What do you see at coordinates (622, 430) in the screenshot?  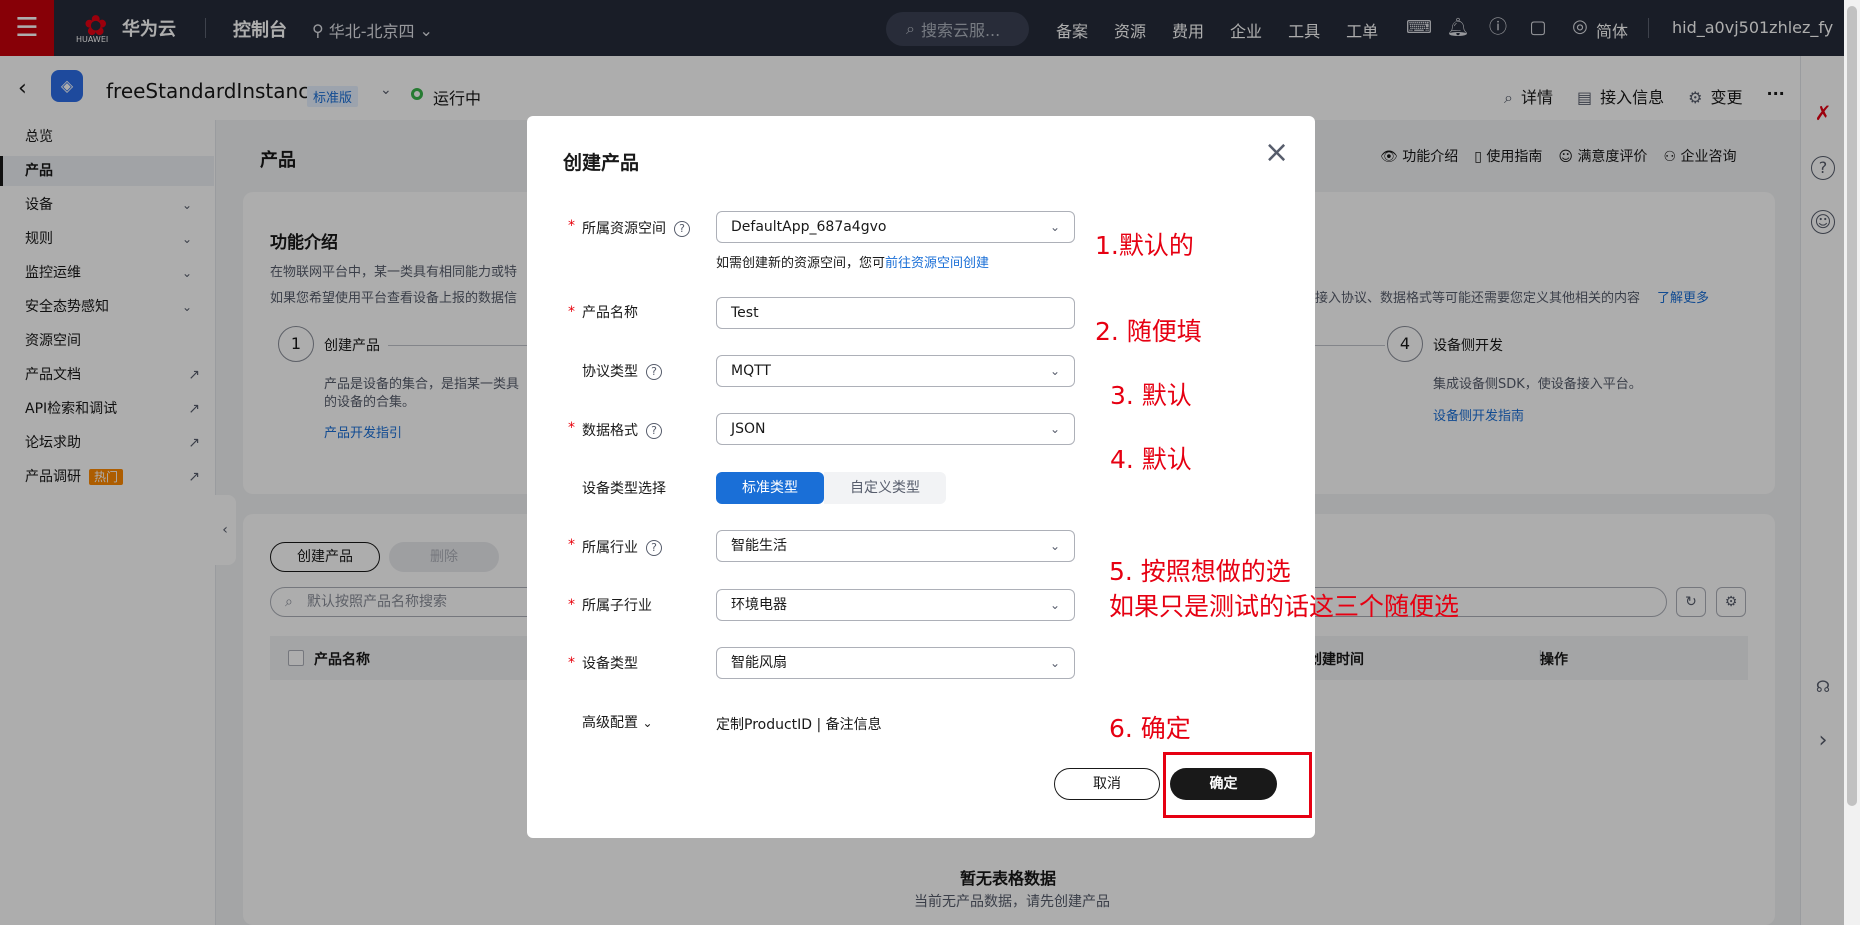 I see `field-label-data-format: 数据格式?` at bounding box center [622, 430].